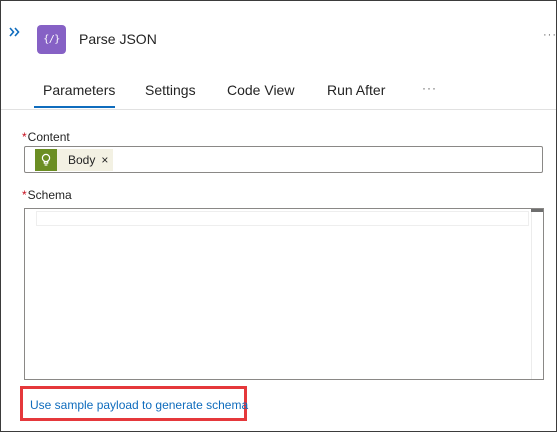 This screenshot has height=432, width=557. What do you see at coordinates (537, 294) in the screenshot?
I see `editor-scrollbar` at bounding box center [537, 294].